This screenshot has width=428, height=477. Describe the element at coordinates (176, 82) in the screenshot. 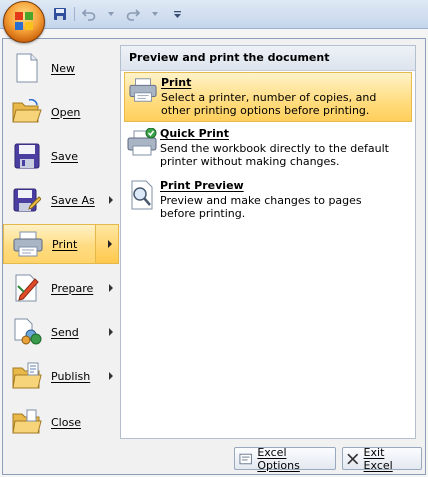

I see `submenu-item-title: Print` at that location.